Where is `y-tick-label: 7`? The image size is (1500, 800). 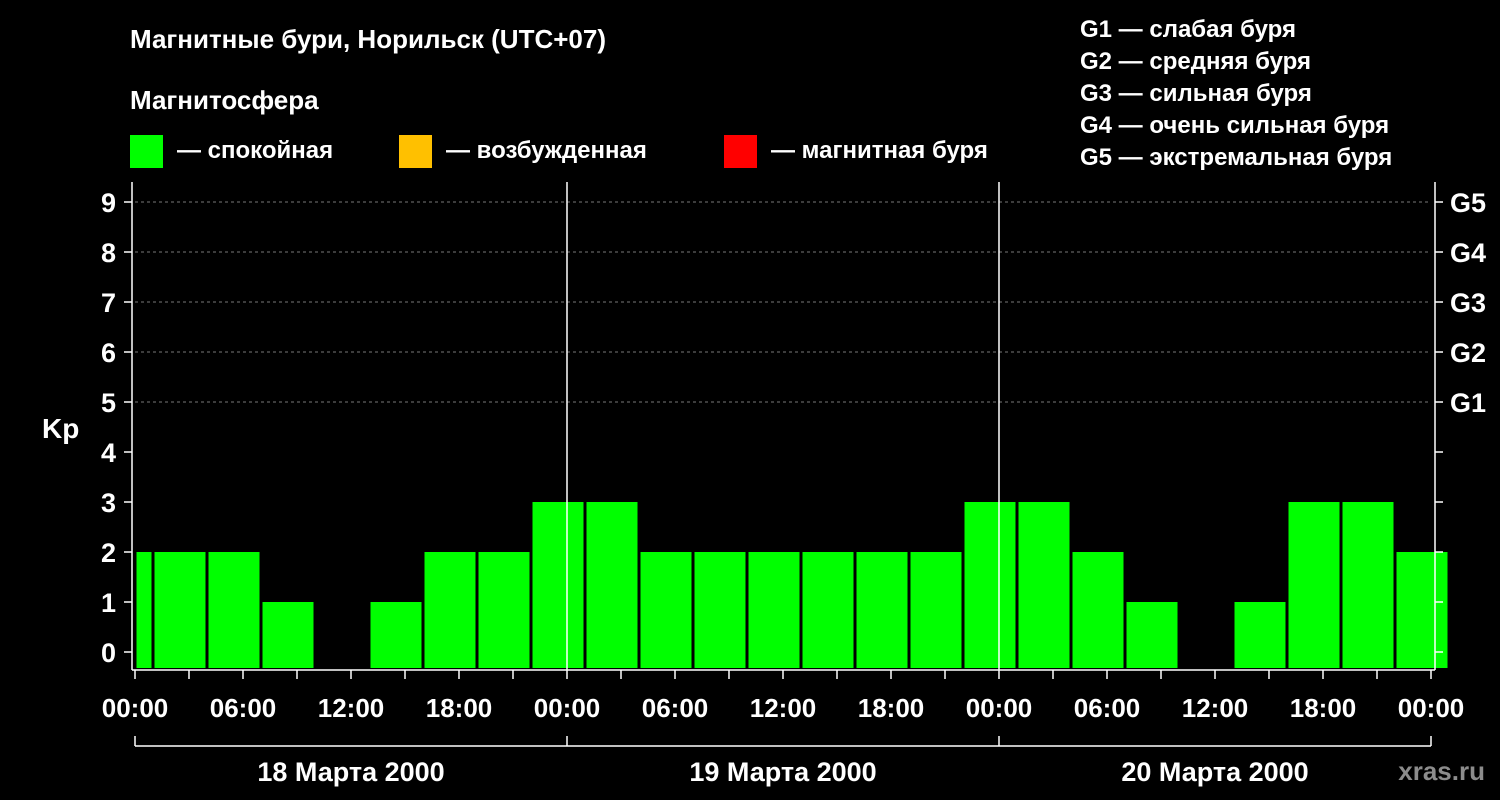
y-tick-label: 7 is located at coordinates (108, 303).